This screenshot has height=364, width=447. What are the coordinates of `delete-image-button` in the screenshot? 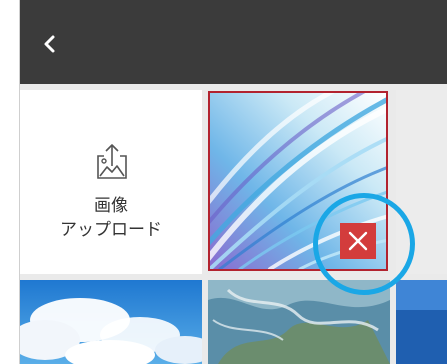 It's located at (358, 241).